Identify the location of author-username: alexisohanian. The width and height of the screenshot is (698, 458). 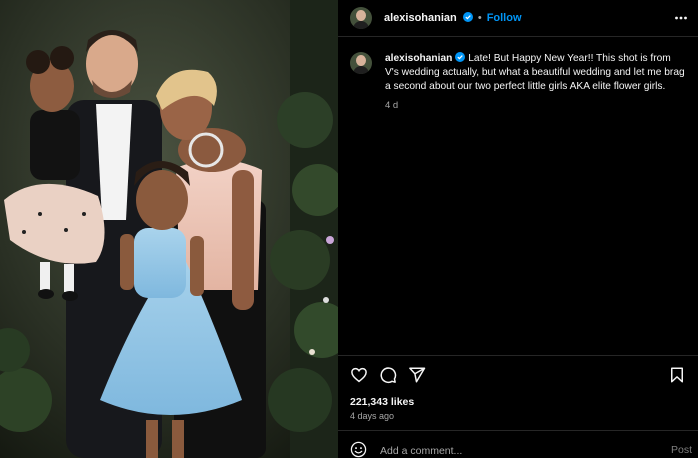
(428, 18).